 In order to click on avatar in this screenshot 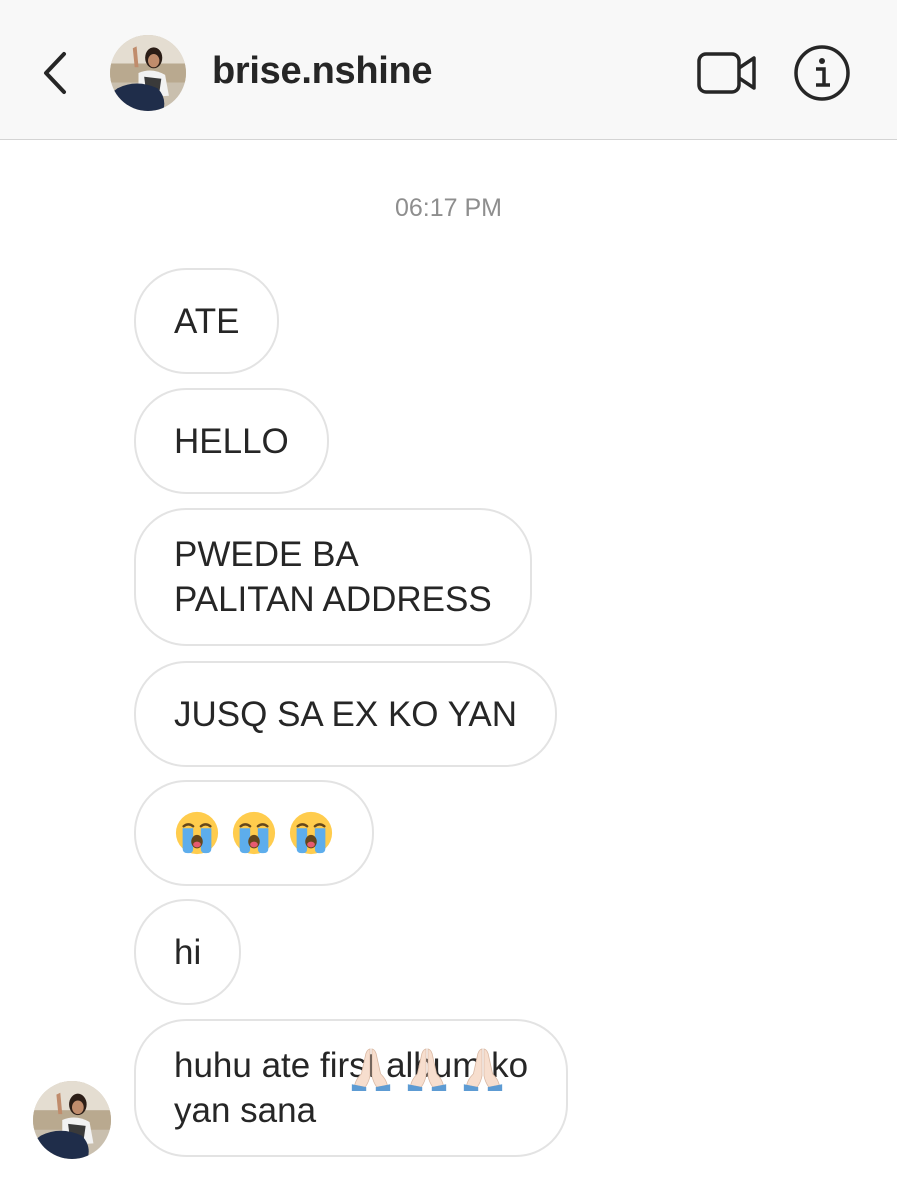, I will do `click(148, 73)`.